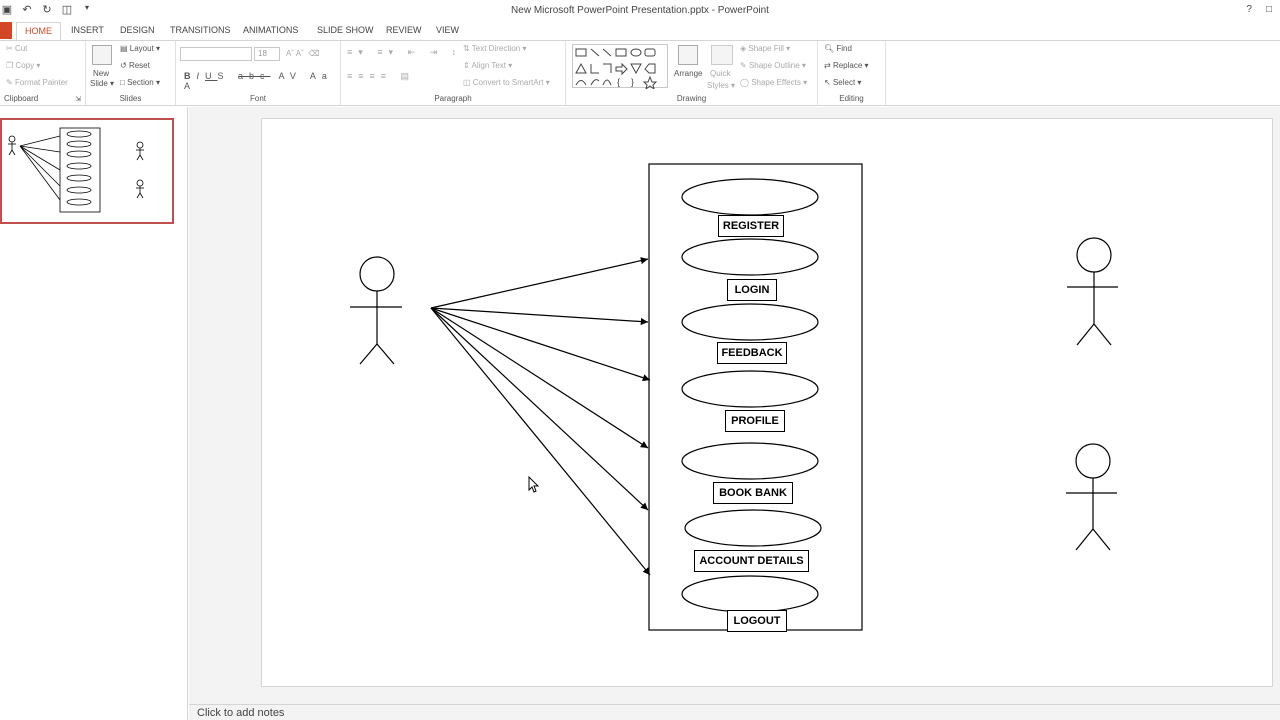 This screenshot has height=720, width=1280. What do you see at coordinates (842, 82) in the screenshot?
I see `select-button: ↖ Select ▾` at bounding box center [842, 82].